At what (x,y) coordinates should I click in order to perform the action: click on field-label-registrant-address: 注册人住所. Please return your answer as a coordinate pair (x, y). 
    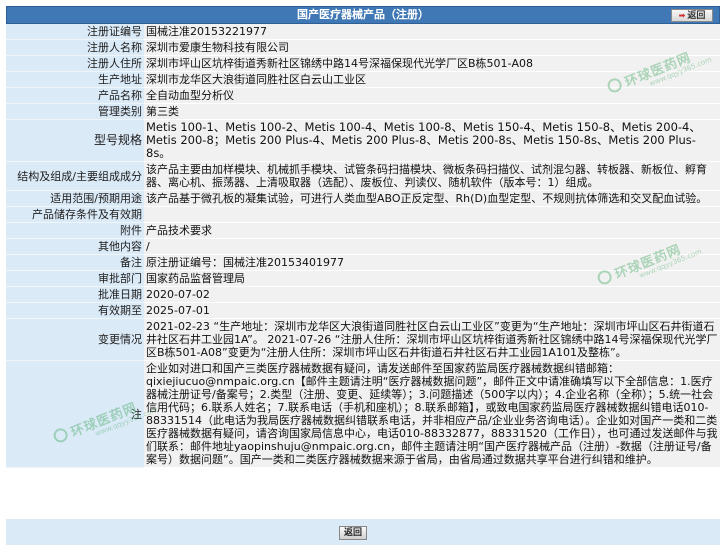
    Looking at the image, I should click on (75, 63).